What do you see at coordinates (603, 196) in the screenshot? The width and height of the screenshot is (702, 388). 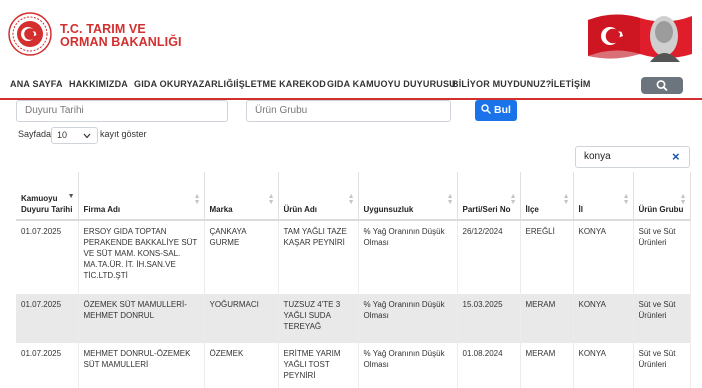 I see `col-header-province: İl ▲ ▼` at bounding box center [603, 196].